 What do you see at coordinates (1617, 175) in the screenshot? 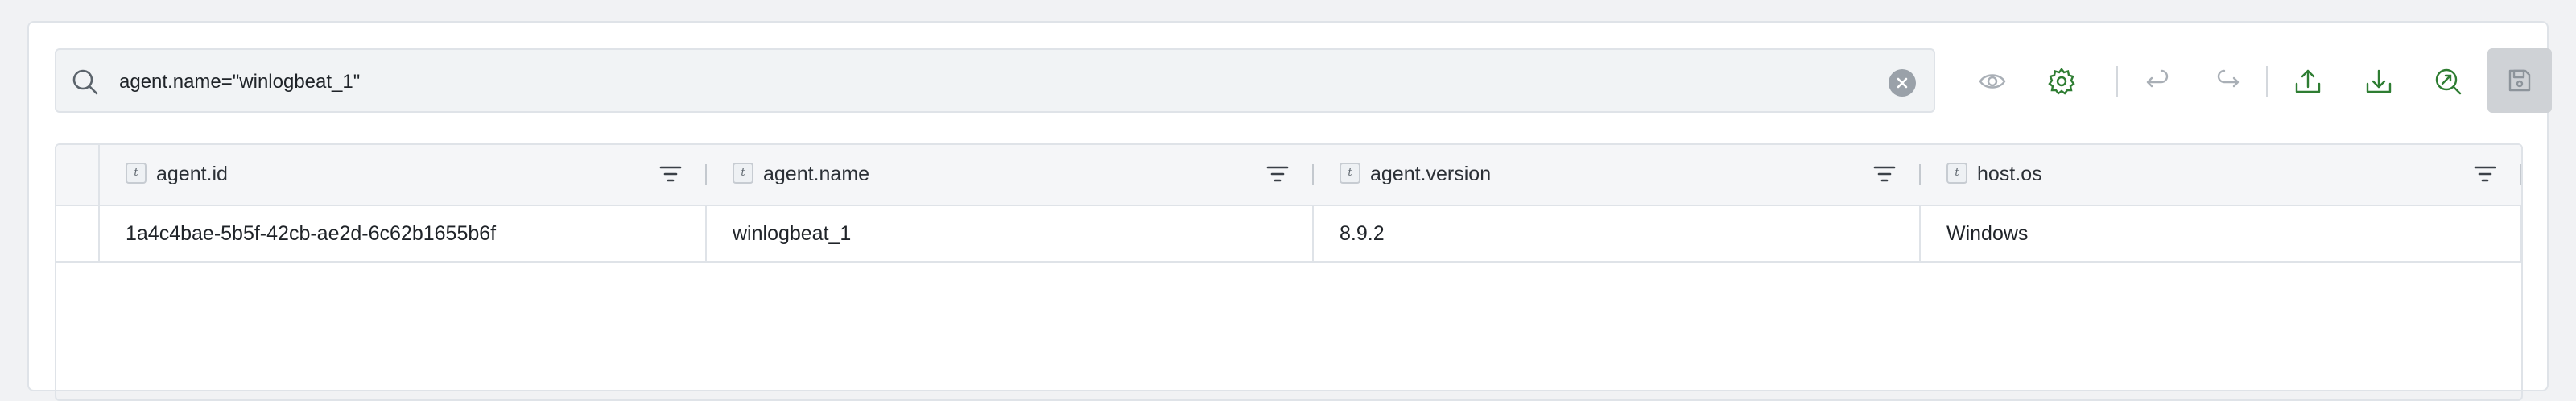
I see `column-header-agent-version: t agent.version` at bounding box center [1617, 175].